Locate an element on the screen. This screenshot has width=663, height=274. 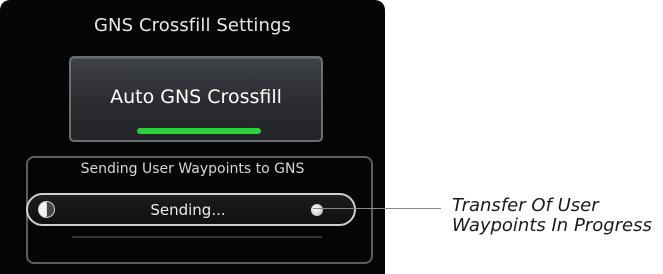
transfer-group-label: Sending User Waypoints to GNS is located at coordinates (192, 169).